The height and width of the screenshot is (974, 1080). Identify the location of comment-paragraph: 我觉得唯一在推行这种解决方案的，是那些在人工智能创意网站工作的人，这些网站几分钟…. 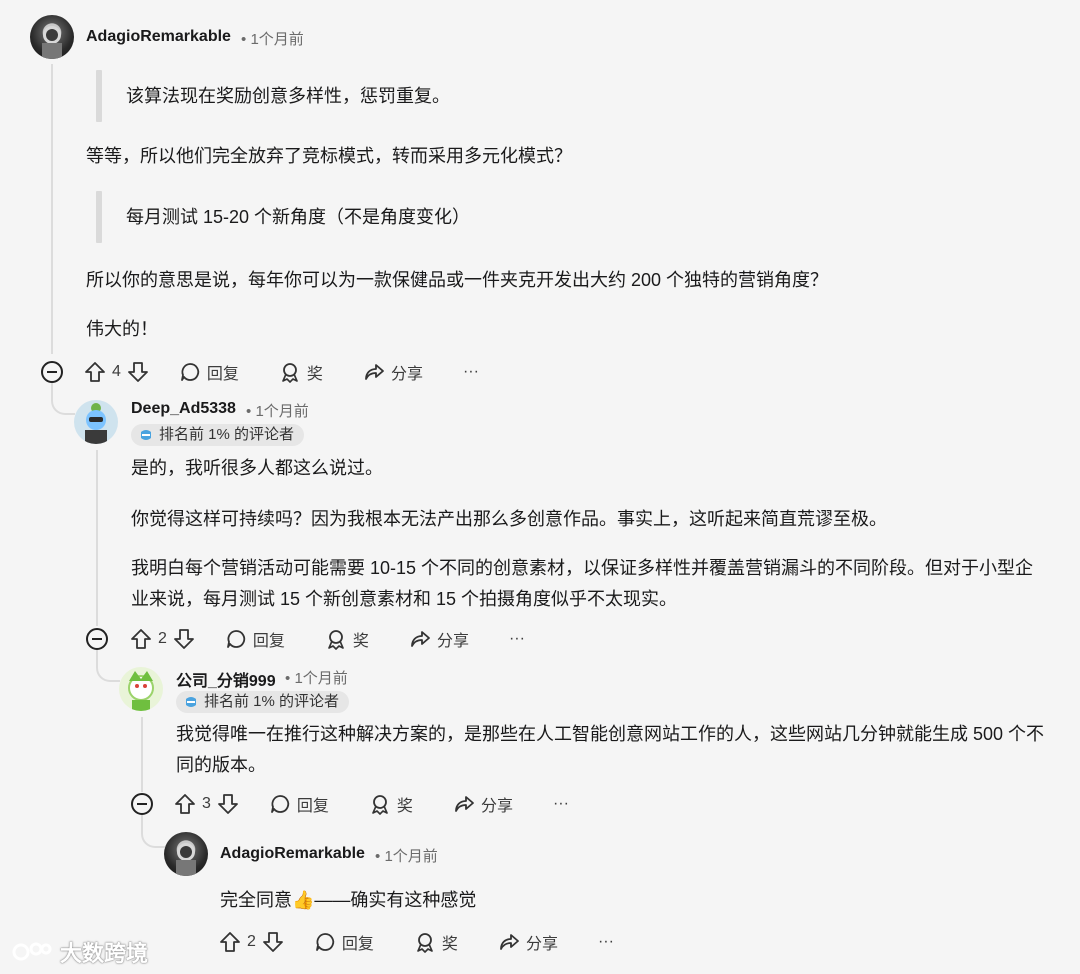
(610, 749).